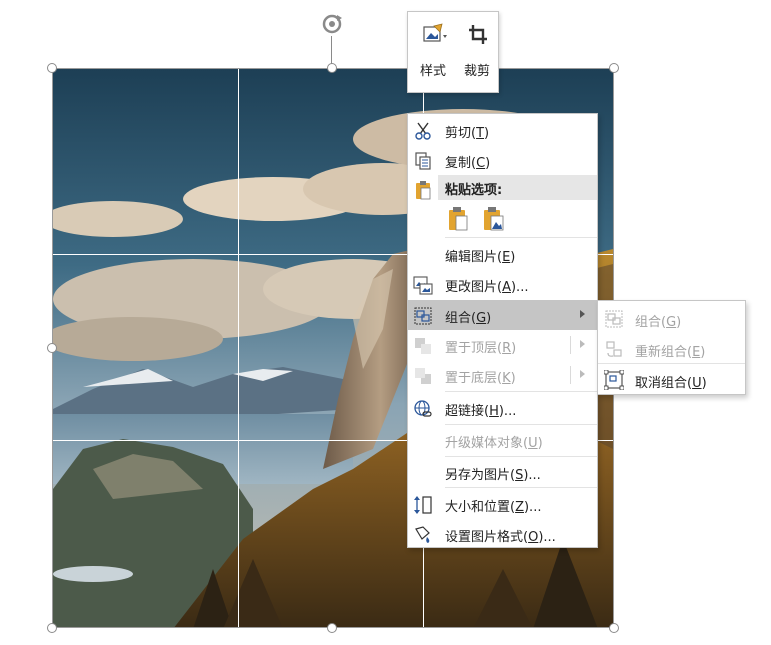 The image size is (771, 645). I want to click on resize-handle-bottom-center, so click(332, 628).